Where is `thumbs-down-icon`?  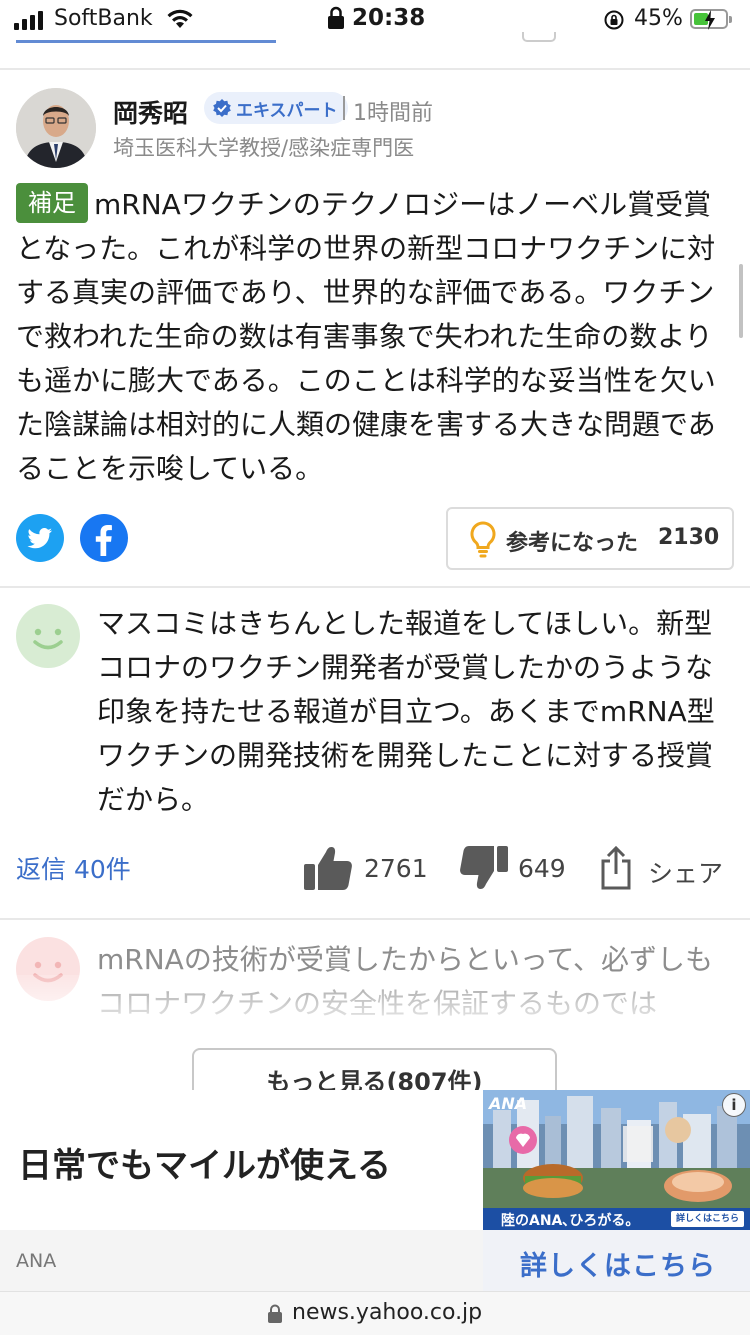 thumbs-down-icon is located at coordinates (484, 870).